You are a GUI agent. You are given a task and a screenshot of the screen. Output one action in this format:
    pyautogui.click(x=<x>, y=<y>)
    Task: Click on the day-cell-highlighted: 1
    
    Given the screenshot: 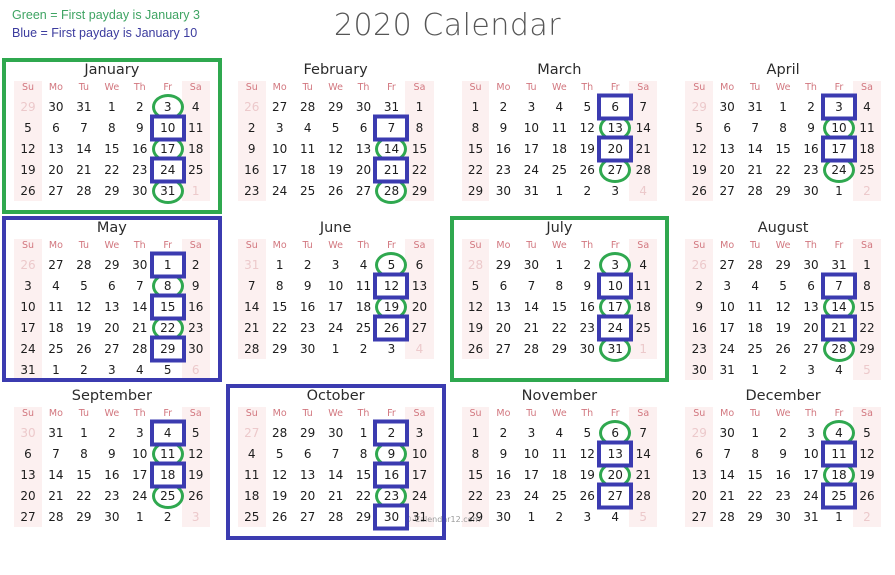 What is the action you would take?
    pyautogui.click(x=167, y=264)
    